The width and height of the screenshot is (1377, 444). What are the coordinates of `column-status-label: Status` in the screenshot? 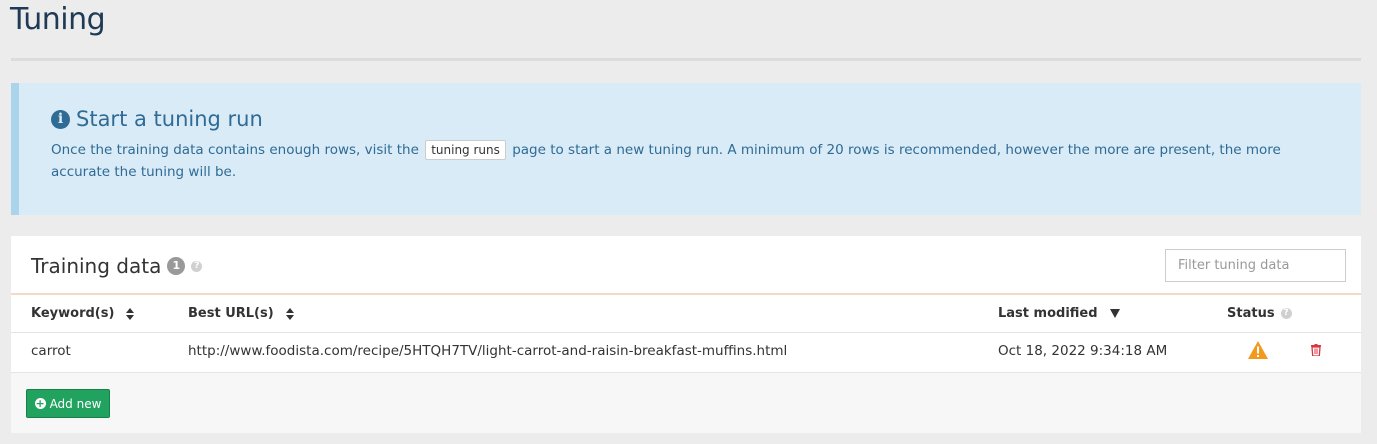 It's located at (1251, 313).